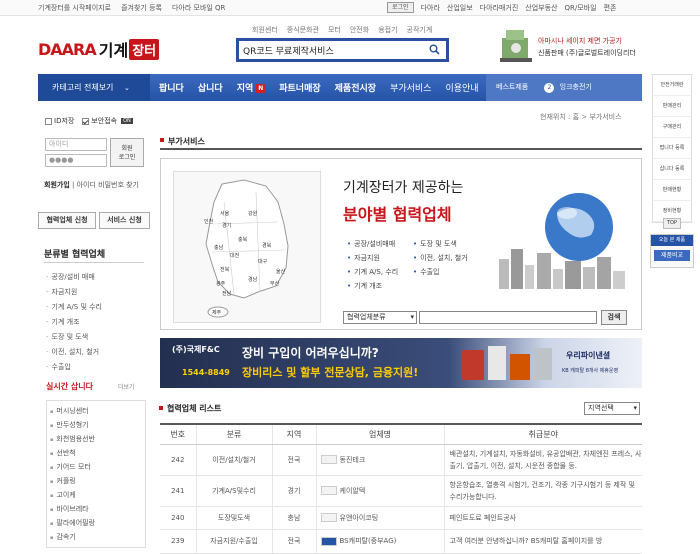  Describe the element at coordinates (672, 106) in the screenshot. I see `side-menu-item: 판매관리` at that location.